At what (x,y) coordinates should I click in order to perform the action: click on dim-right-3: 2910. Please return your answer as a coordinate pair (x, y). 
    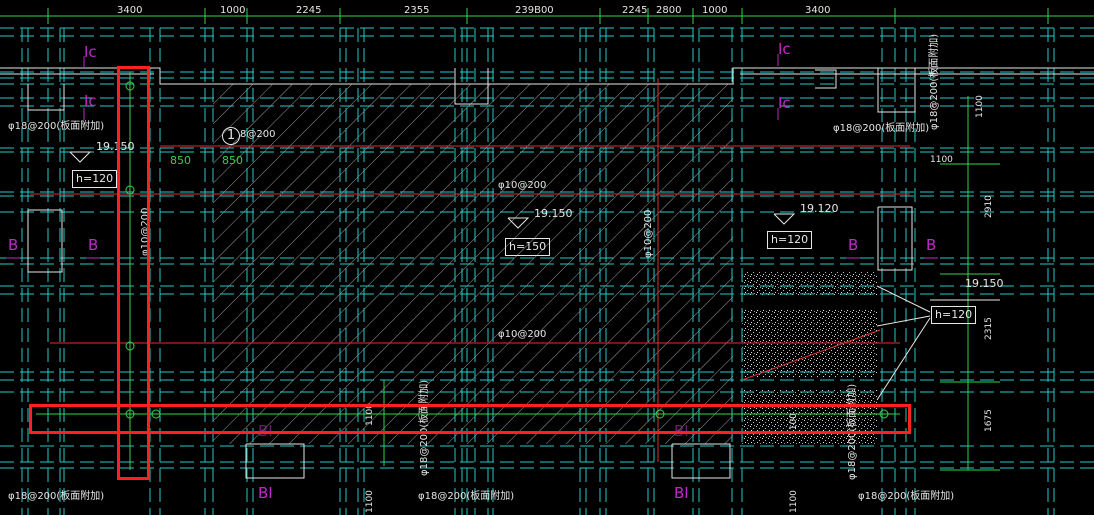
    Looking at the image, I should click on (989, 206).